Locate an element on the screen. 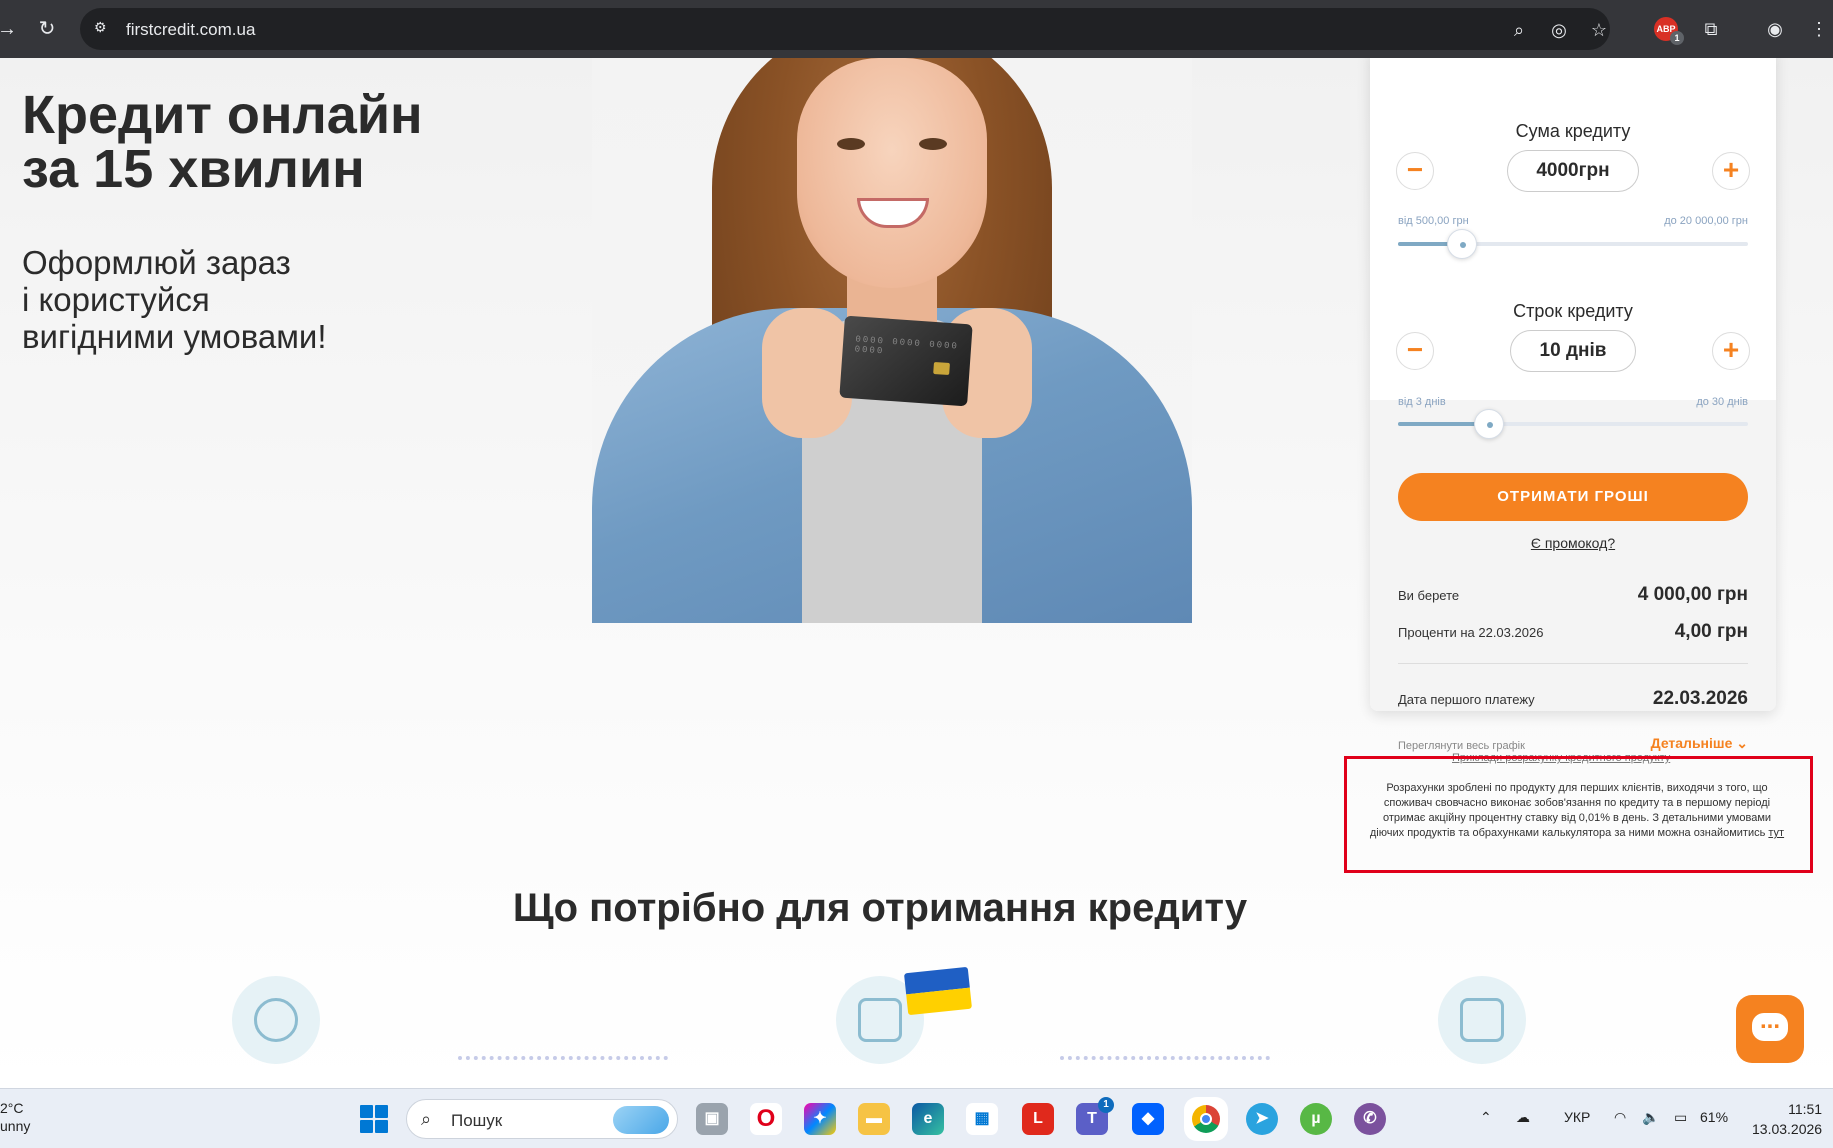  hero-subtitle-line2: і користуйся is located at coordinates (116, 299).